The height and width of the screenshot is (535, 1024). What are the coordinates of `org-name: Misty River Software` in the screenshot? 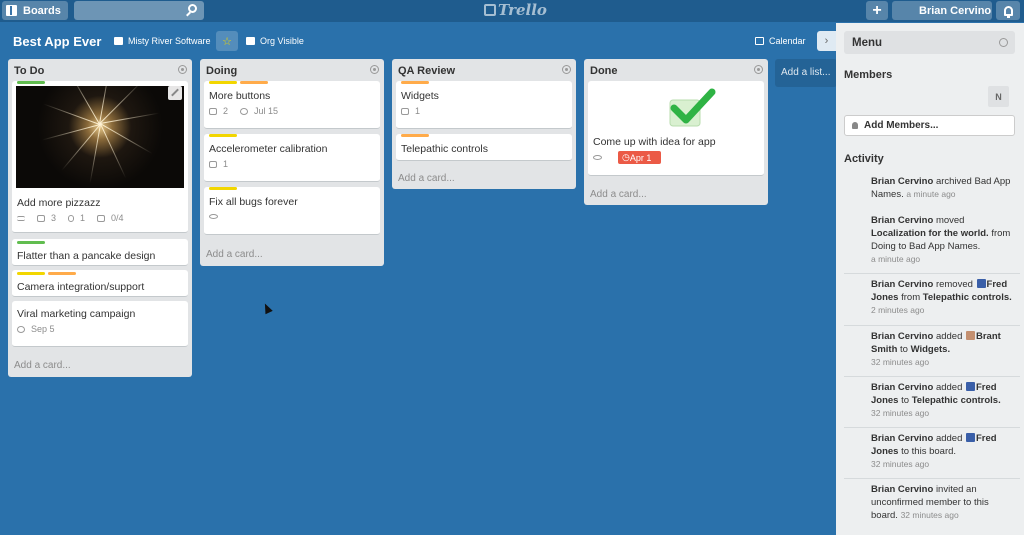 It's located at (169, 41).